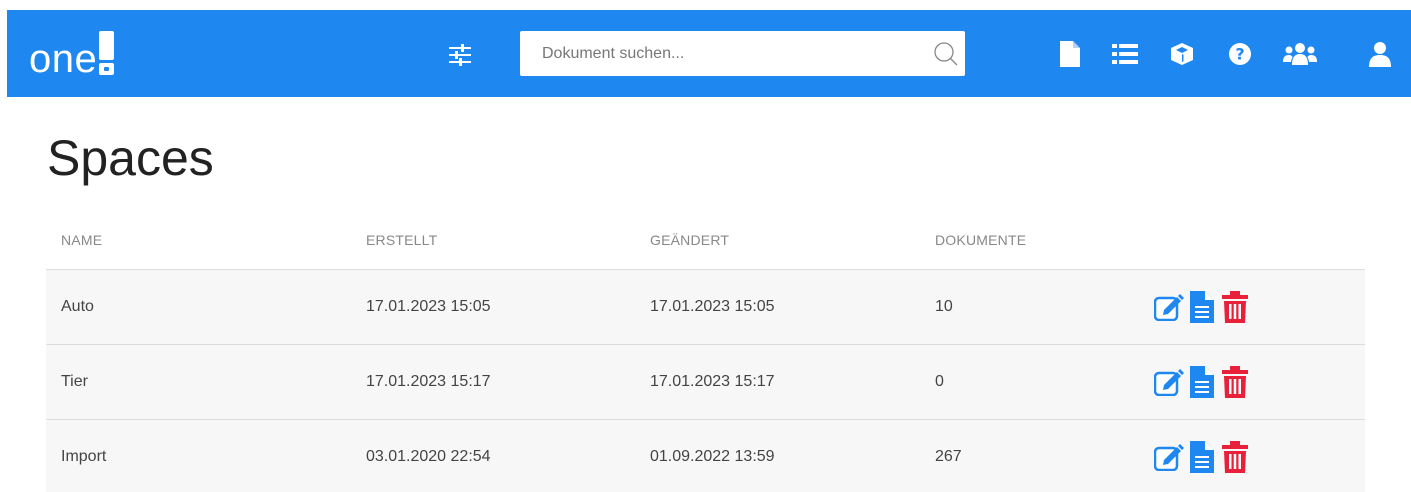  What do you see at coordinates (689, 240) in the screenshot?
I see `header-changed: GEÄNDERT` at bounding box center [689, 240].